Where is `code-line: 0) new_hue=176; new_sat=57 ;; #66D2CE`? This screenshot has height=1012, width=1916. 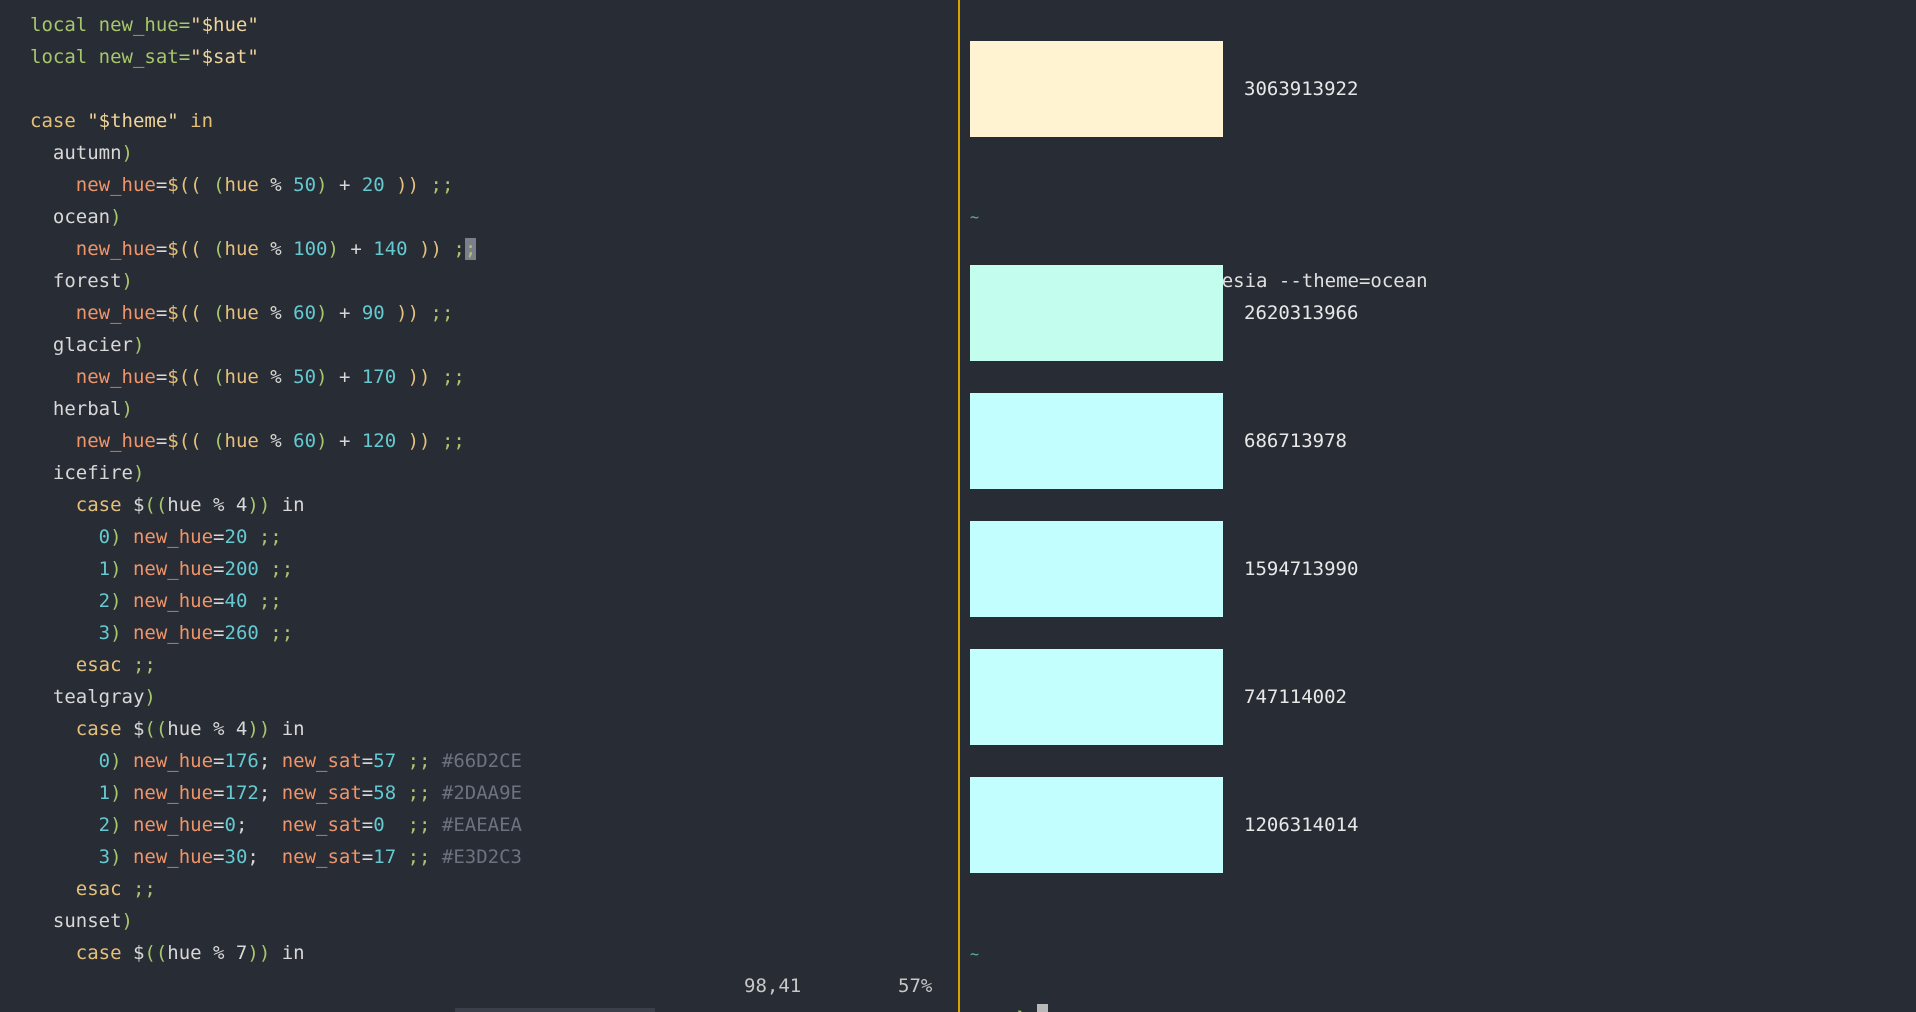
code-line: 0) new_hue=176; new_sat=57 ;; #66D2CE is located at coordinates (276, 761).